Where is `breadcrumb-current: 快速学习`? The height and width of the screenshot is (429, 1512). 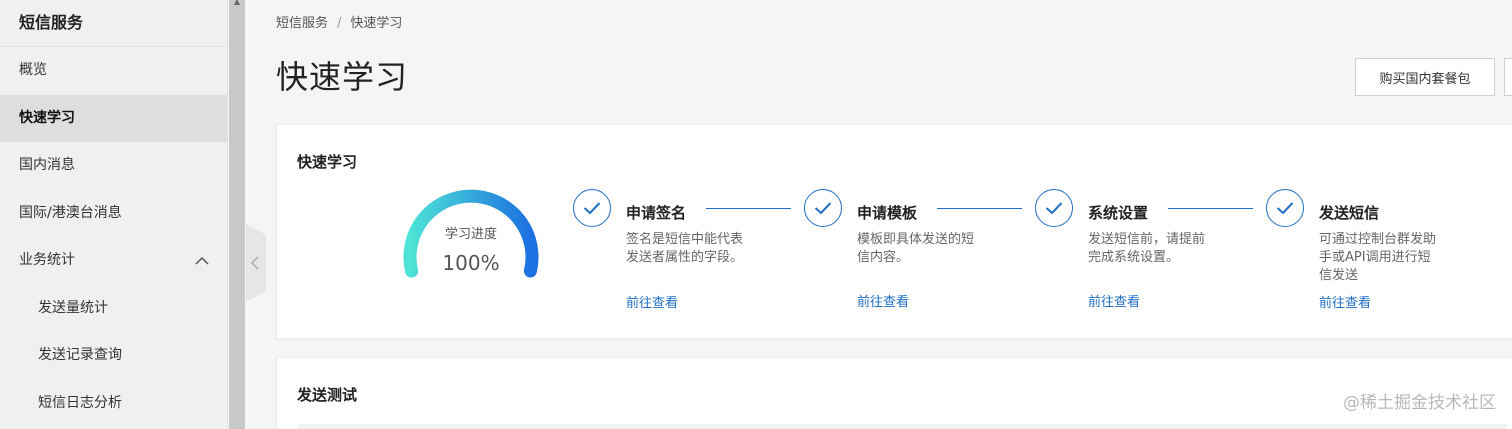
breadcrumb-current: 快速学习 is located at coordinates (376, 23).